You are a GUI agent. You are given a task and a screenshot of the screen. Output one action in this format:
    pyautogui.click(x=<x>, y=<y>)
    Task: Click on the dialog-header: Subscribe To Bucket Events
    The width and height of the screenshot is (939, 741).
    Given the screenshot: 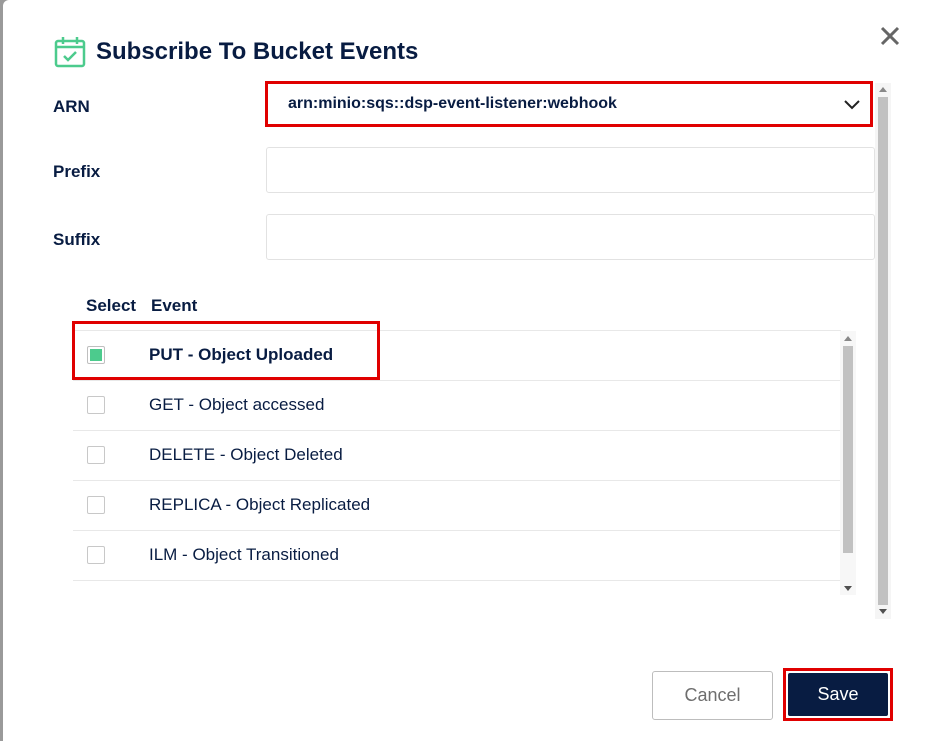 What is the action you would take?
    pyautogui.click(x=235, y=52)
    